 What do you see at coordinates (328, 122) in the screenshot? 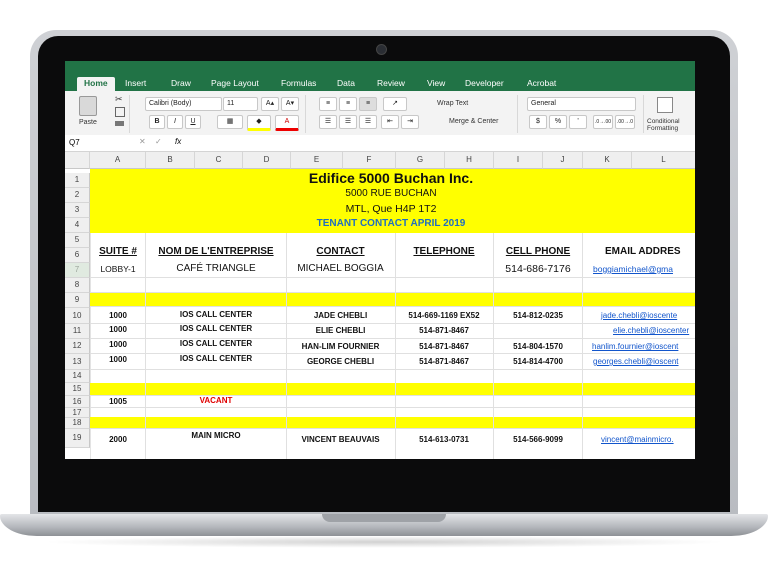
I see `align-left-icon: ☰` at bounding box center [328, 122].